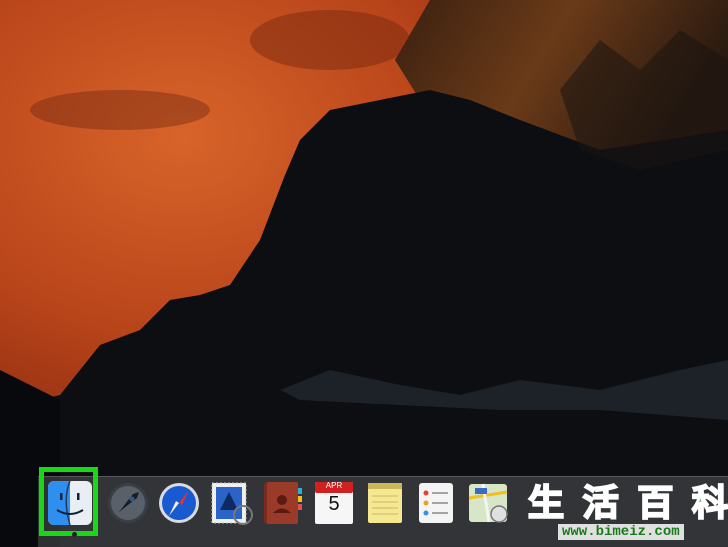 The width and height of the screenshot is (728, 547). Describe the element at coordinates (546, 504) in the screenshot. I see `watermark-char: 生` at that location.